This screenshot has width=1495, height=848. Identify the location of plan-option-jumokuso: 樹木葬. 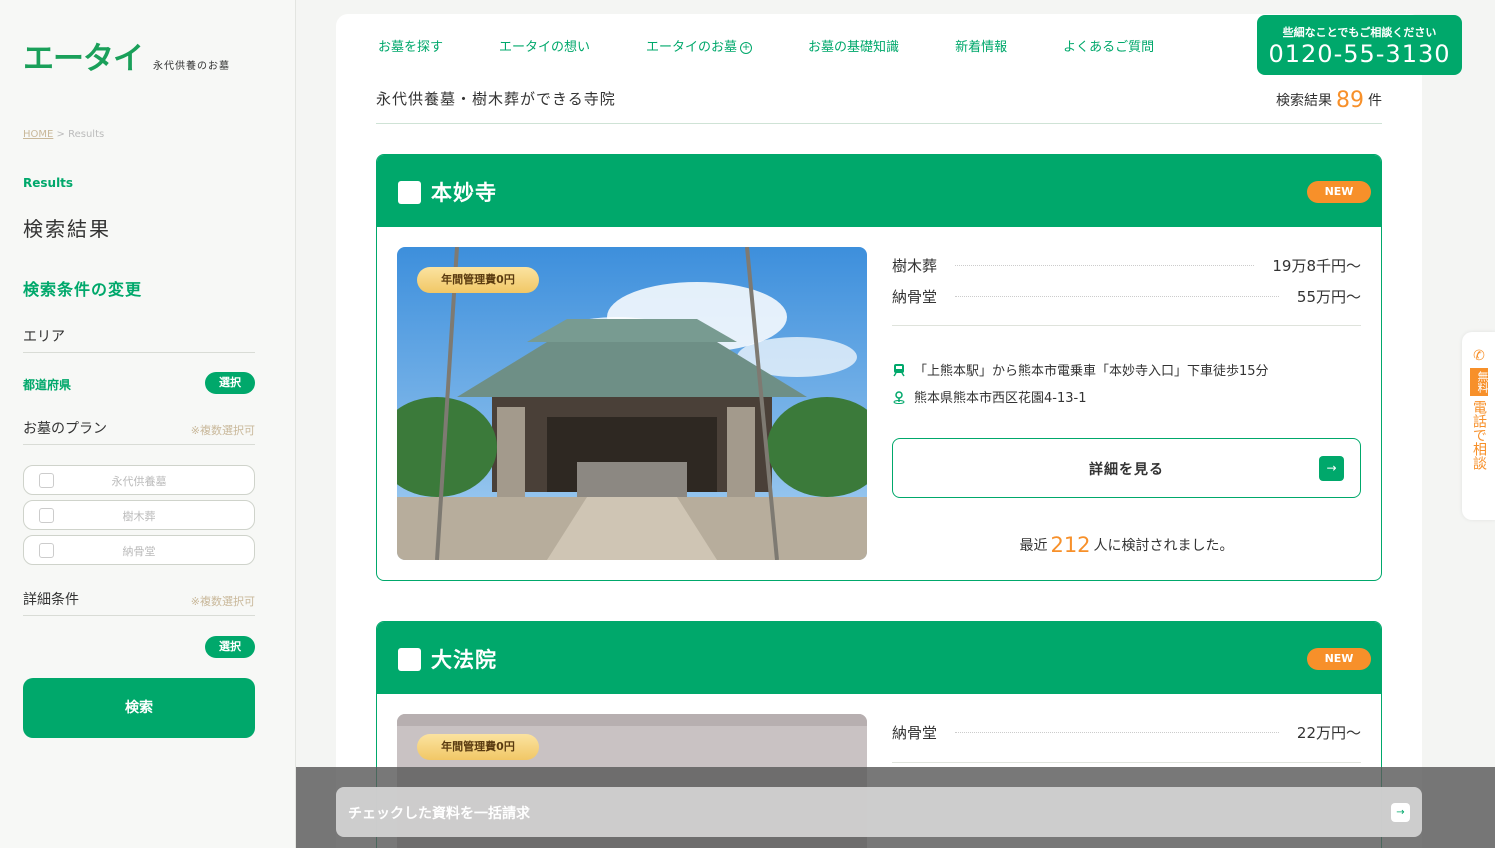
(139, 515).